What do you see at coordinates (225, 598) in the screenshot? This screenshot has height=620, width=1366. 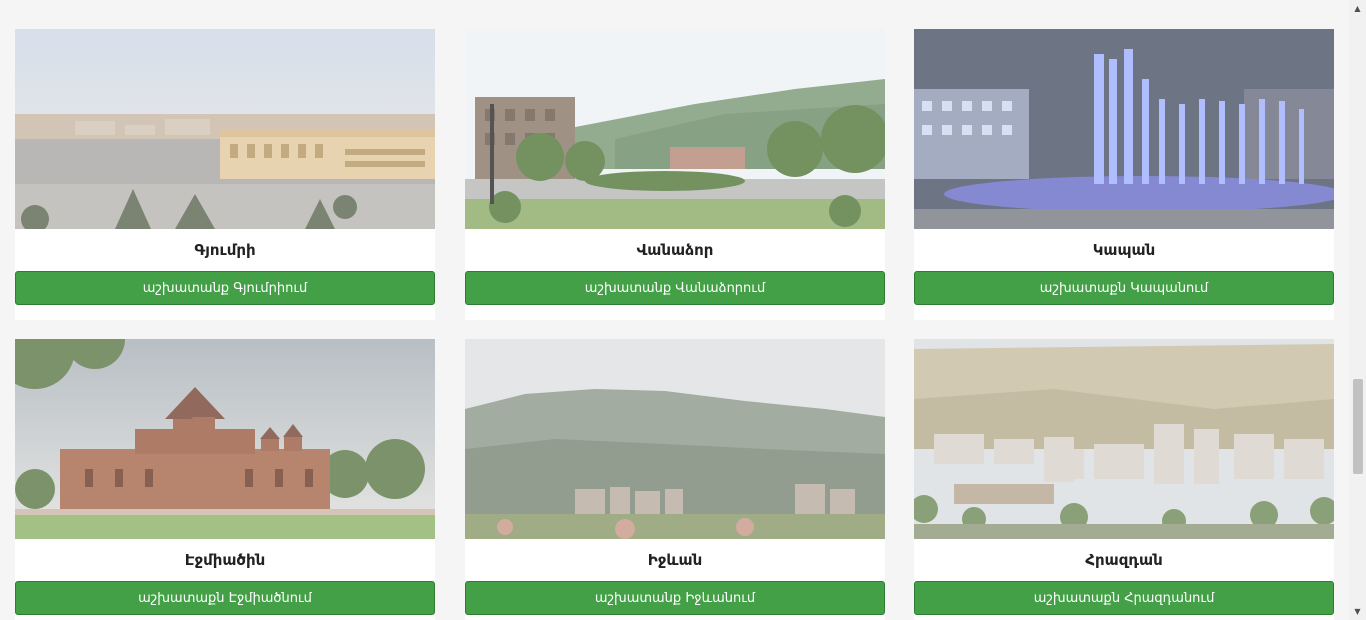 I see `jobs-button-etchmiadzin: աշխատաքն Էջմիածնում` at bounding box center [225, 598].